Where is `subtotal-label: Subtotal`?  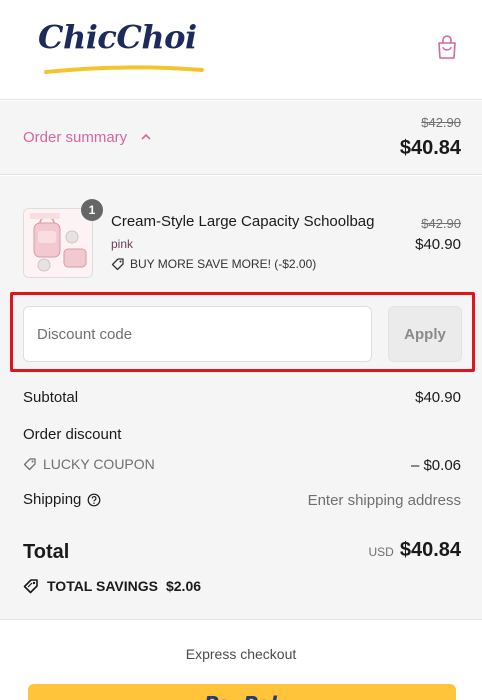
subtotal-label: Subtotal is located at coordinates (51, 397).